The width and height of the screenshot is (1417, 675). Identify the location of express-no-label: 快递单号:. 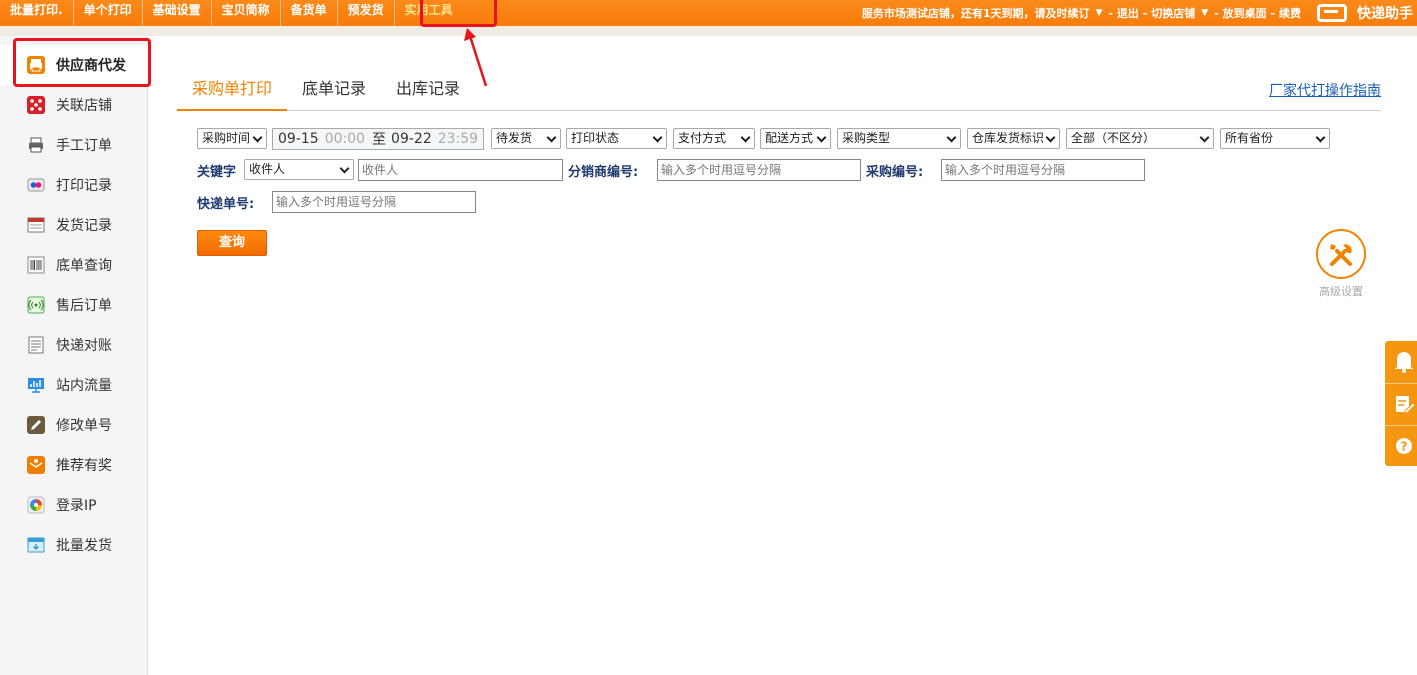
(226, 204).